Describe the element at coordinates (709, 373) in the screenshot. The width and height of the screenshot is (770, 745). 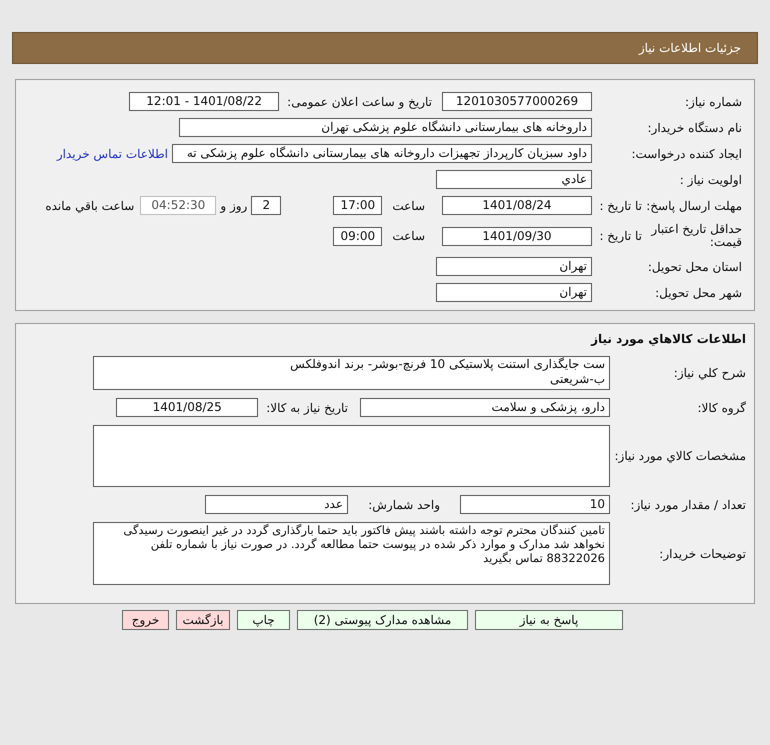
I see `field-label: شرح کلي نیاز:` at that location.